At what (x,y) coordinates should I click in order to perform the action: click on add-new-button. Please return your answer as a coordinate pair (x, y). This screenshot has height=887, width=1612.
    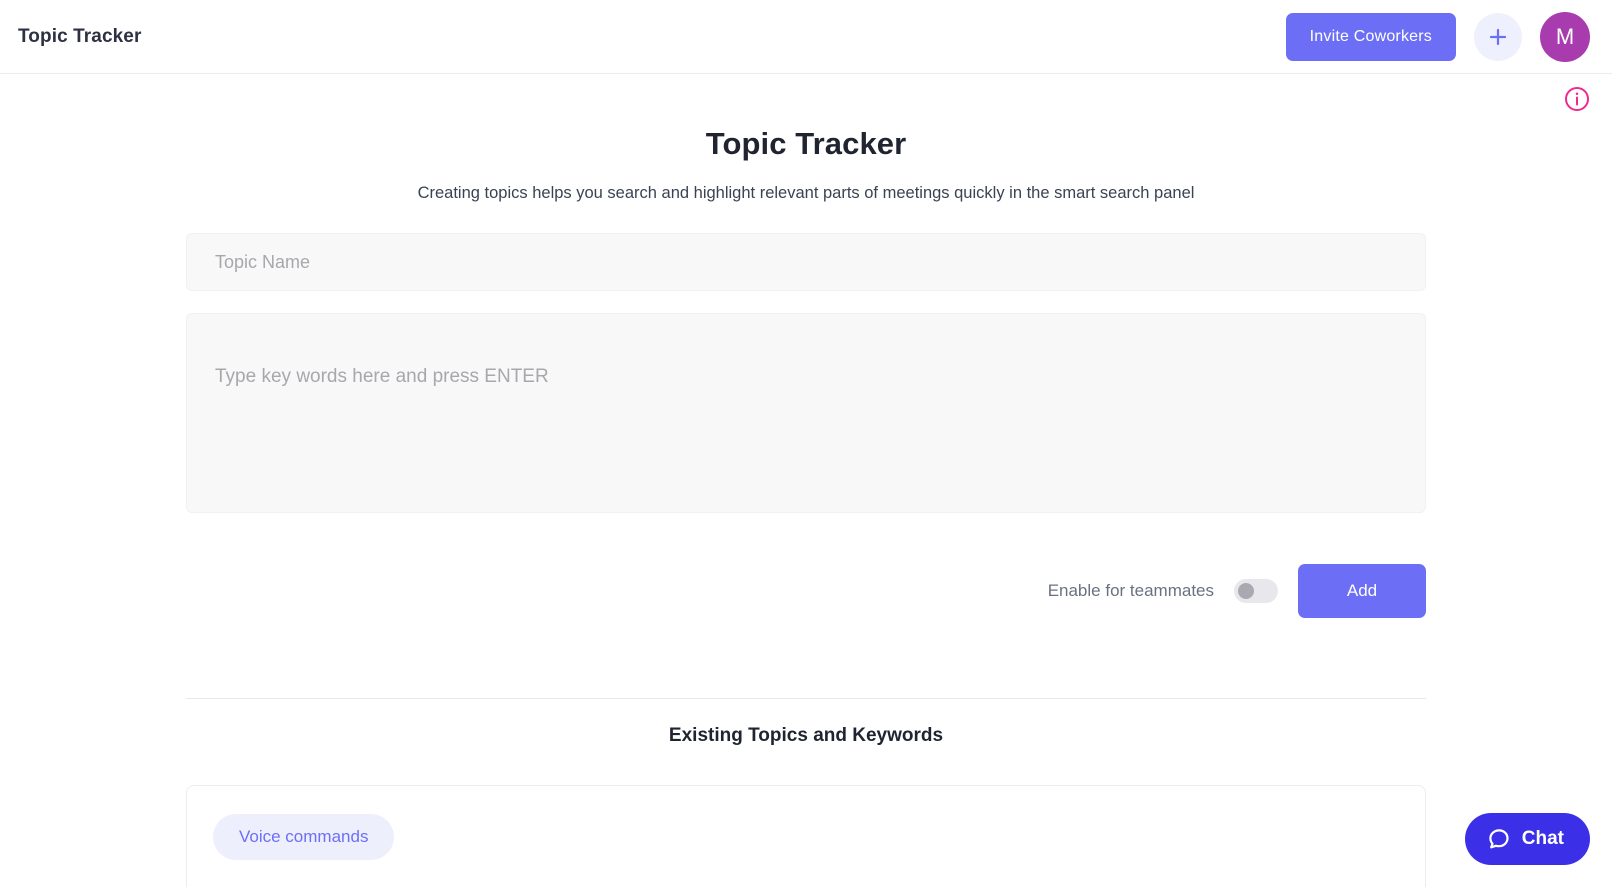
    Looking at the image, I should click on (1498, 36).